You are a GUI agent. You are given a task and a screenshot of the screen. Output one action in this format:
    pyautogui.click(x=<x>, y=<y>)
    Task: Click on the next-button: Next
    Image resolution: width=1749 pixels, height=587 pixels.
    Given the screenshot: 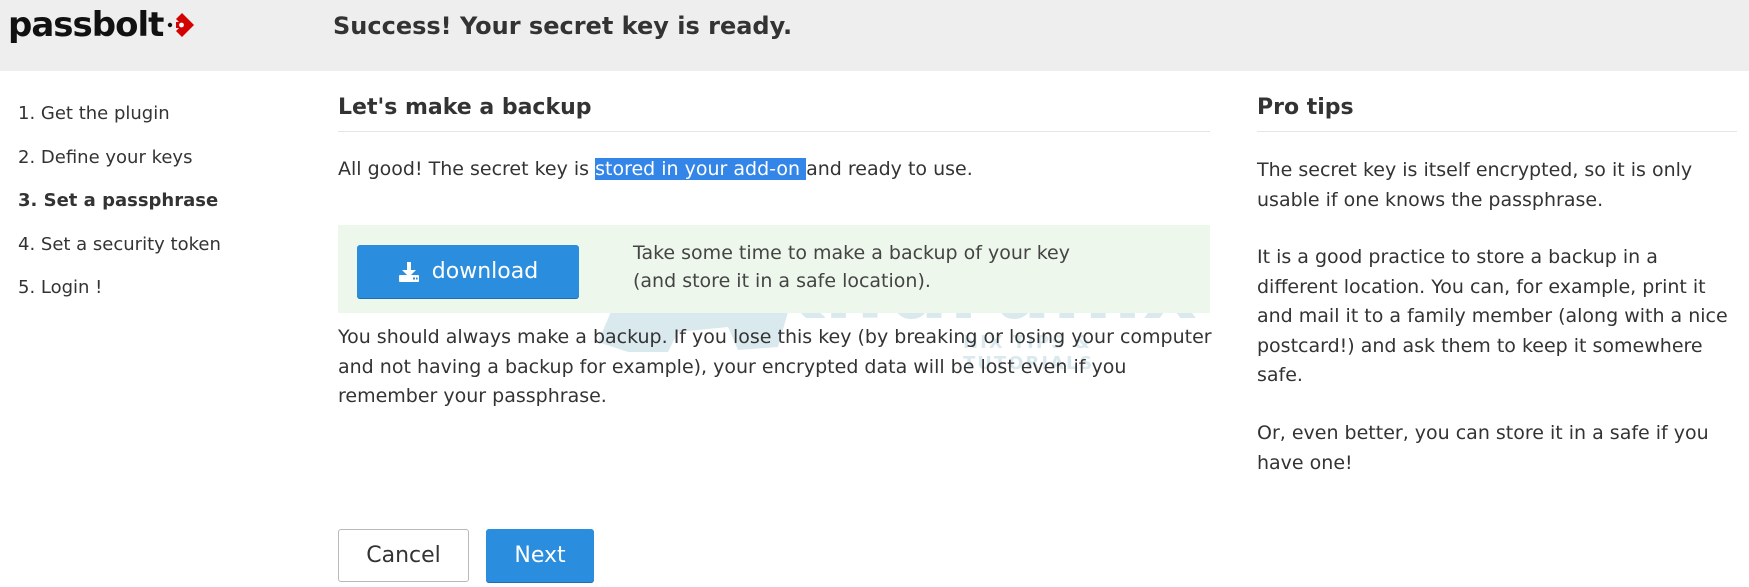 What is the action you would take?
    pyautogui.click(x=540, y=555)
    